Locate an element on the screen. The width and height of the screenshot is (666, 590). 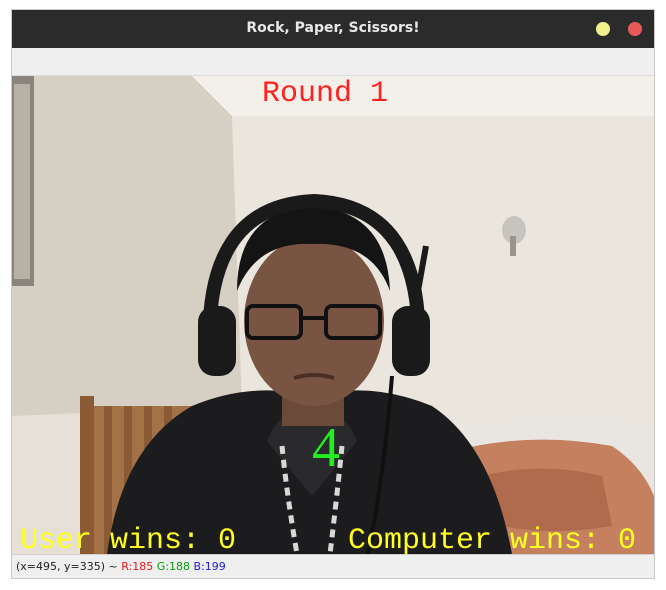
toolbar is located at coordinates (333, 62).